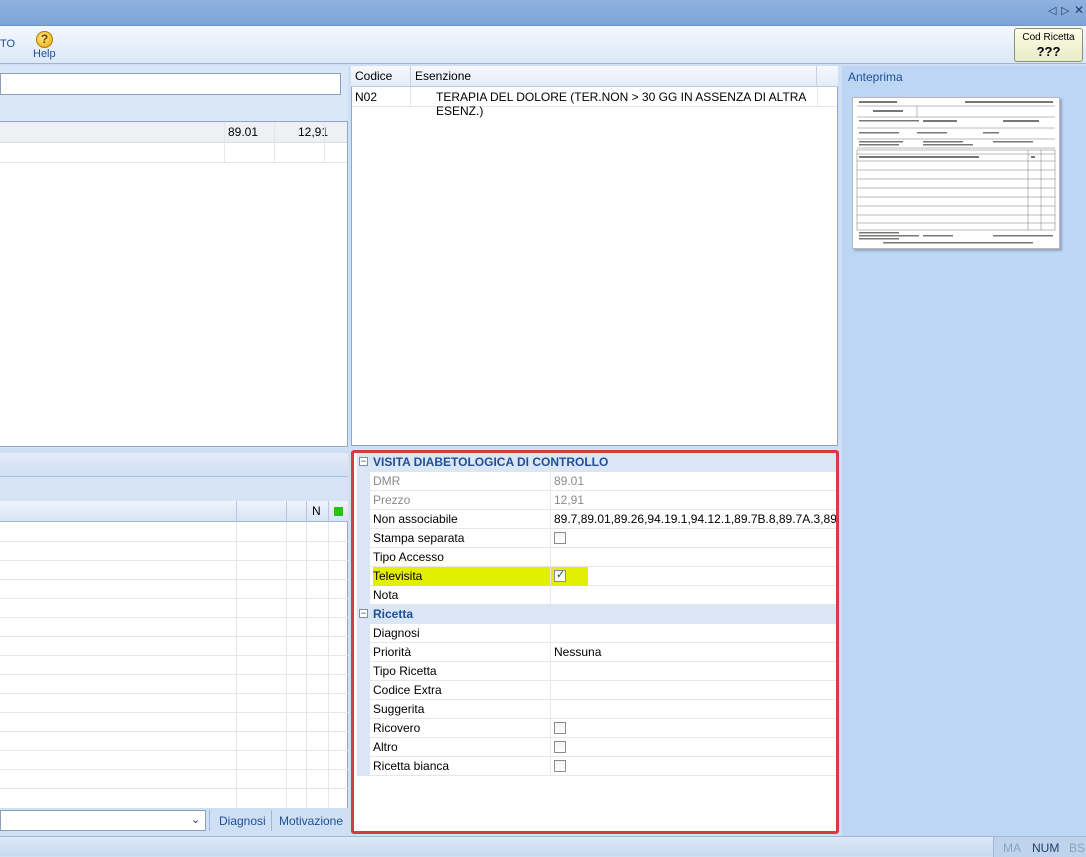 The image size is (1086, 857). What do you see at coordinates (560, 538) in the screenshot?
I see `stampa-separata-checkbox` at bounding box center [560, 538].